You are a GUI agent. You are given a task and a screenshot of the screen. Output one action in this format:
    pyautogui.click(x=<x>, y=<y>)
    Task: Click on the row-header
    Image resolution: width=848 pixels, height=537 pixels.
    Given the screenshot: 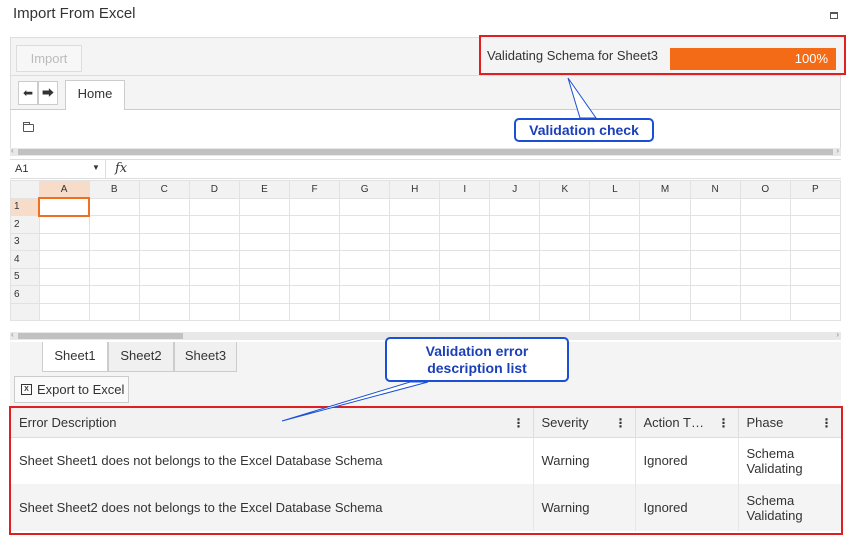 What is the action you would take?
    pyautogui.click(x=25, y=311)
    